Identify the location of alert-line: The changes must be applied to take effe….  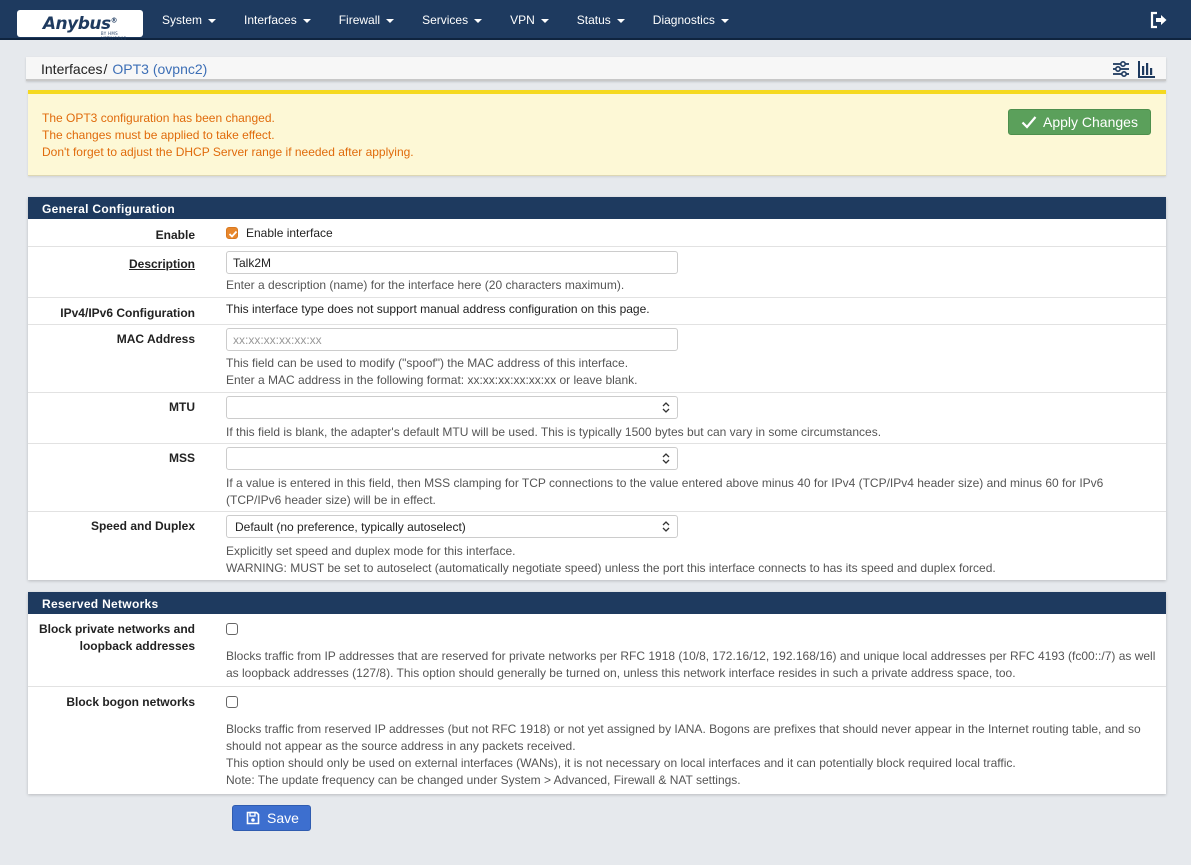
(158, 135).